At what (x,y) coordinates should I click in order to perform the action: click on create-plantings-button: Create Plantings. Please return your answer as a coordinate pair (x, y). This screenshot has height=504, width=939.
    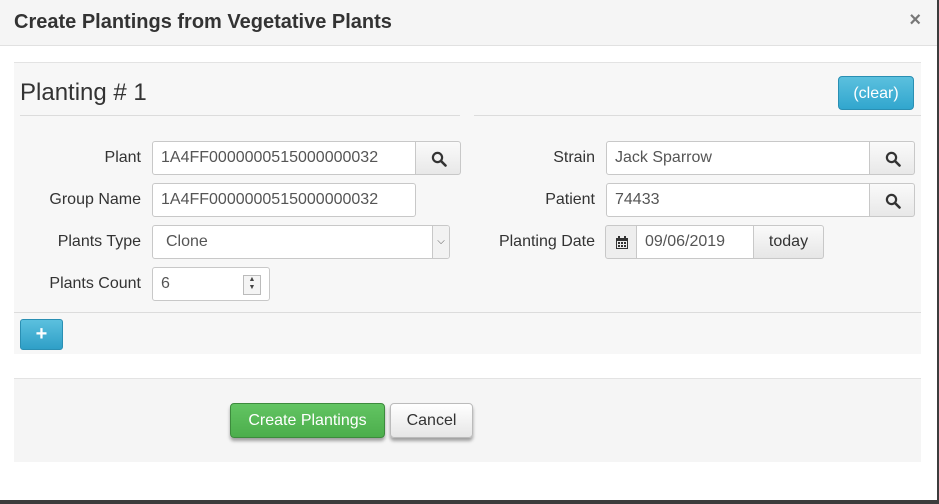
    Looking at the image, I should click on (307, 420).